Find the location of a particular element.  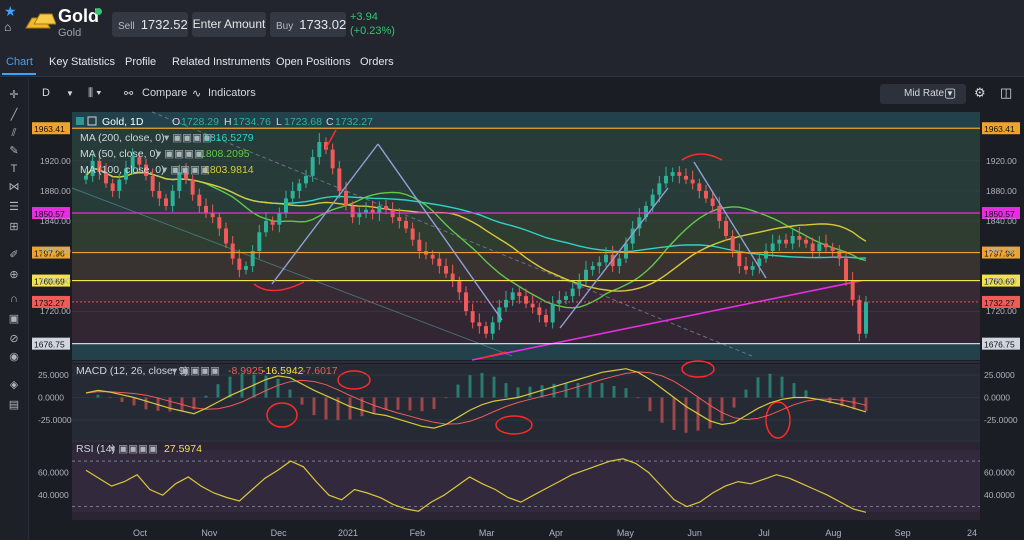

fibonacci-icon: ☰ is located at coordinates (14, 207).